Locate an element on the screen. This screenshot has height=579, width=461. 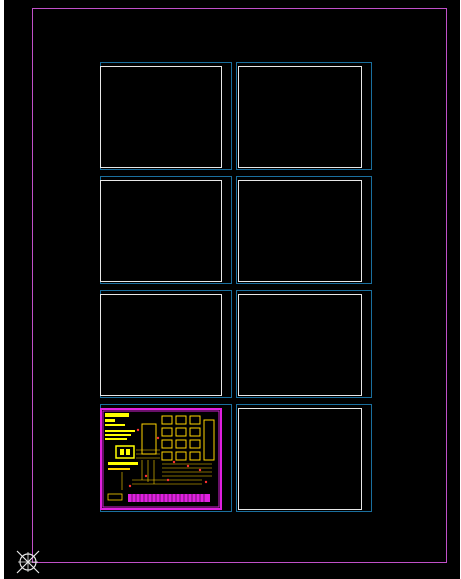
board-slot-r1-c1 is located at coordinates (161, 117).